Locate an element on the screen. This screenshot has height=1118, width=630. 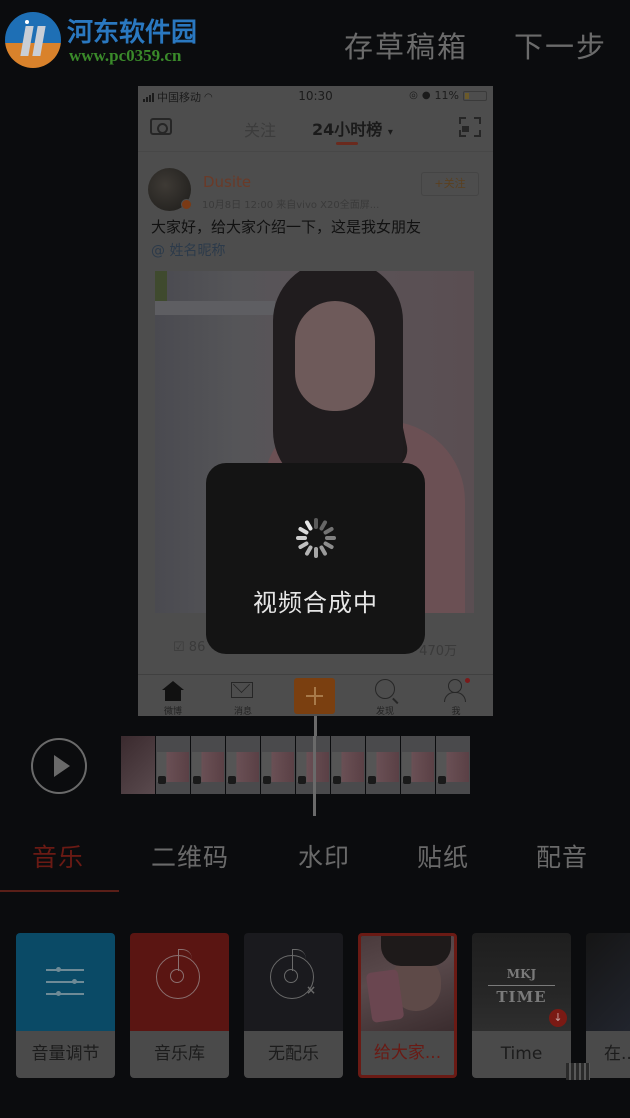
tab-qrcode: 二维码 is located at coordinates (190, 856).